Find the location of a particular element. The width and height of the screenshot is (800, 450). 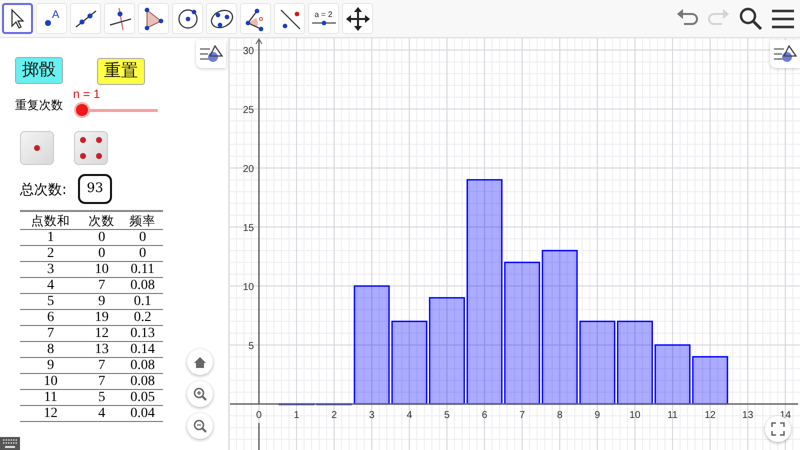

tick-label: 13 is located at coordinates (748, 415).